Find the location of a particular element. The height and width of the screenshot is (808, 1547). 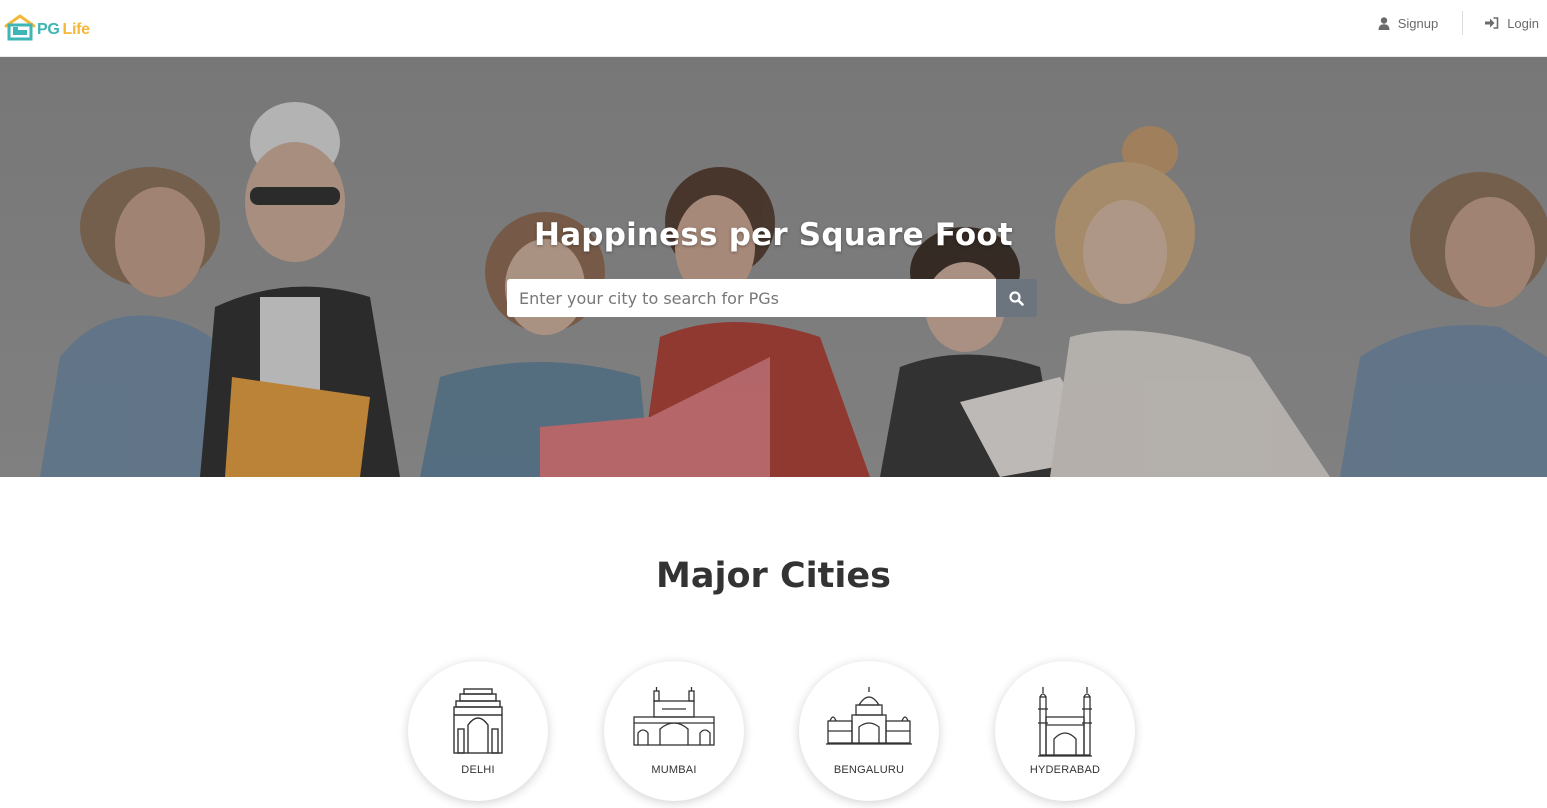

login-label: Login is located at coordinates (1523, 23).